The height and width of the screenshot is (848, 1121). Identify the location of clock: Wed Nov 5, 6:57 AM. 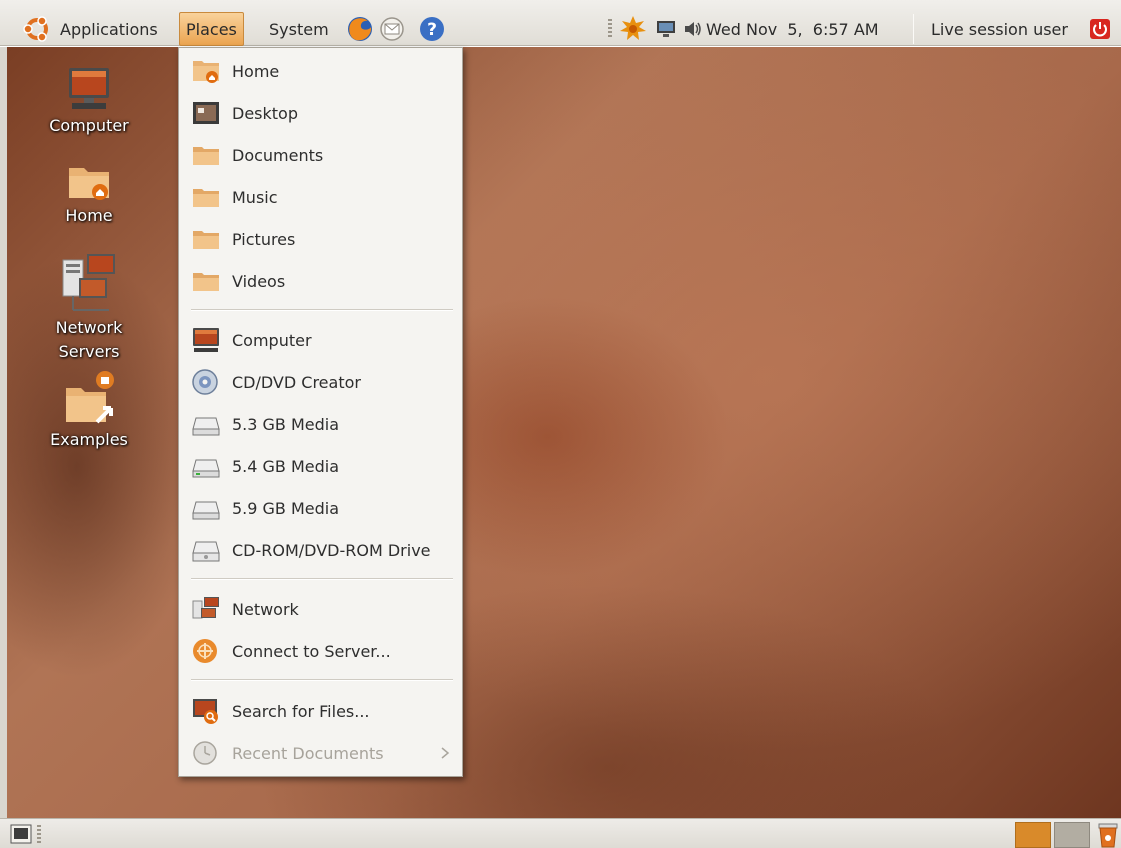
(792, 29).